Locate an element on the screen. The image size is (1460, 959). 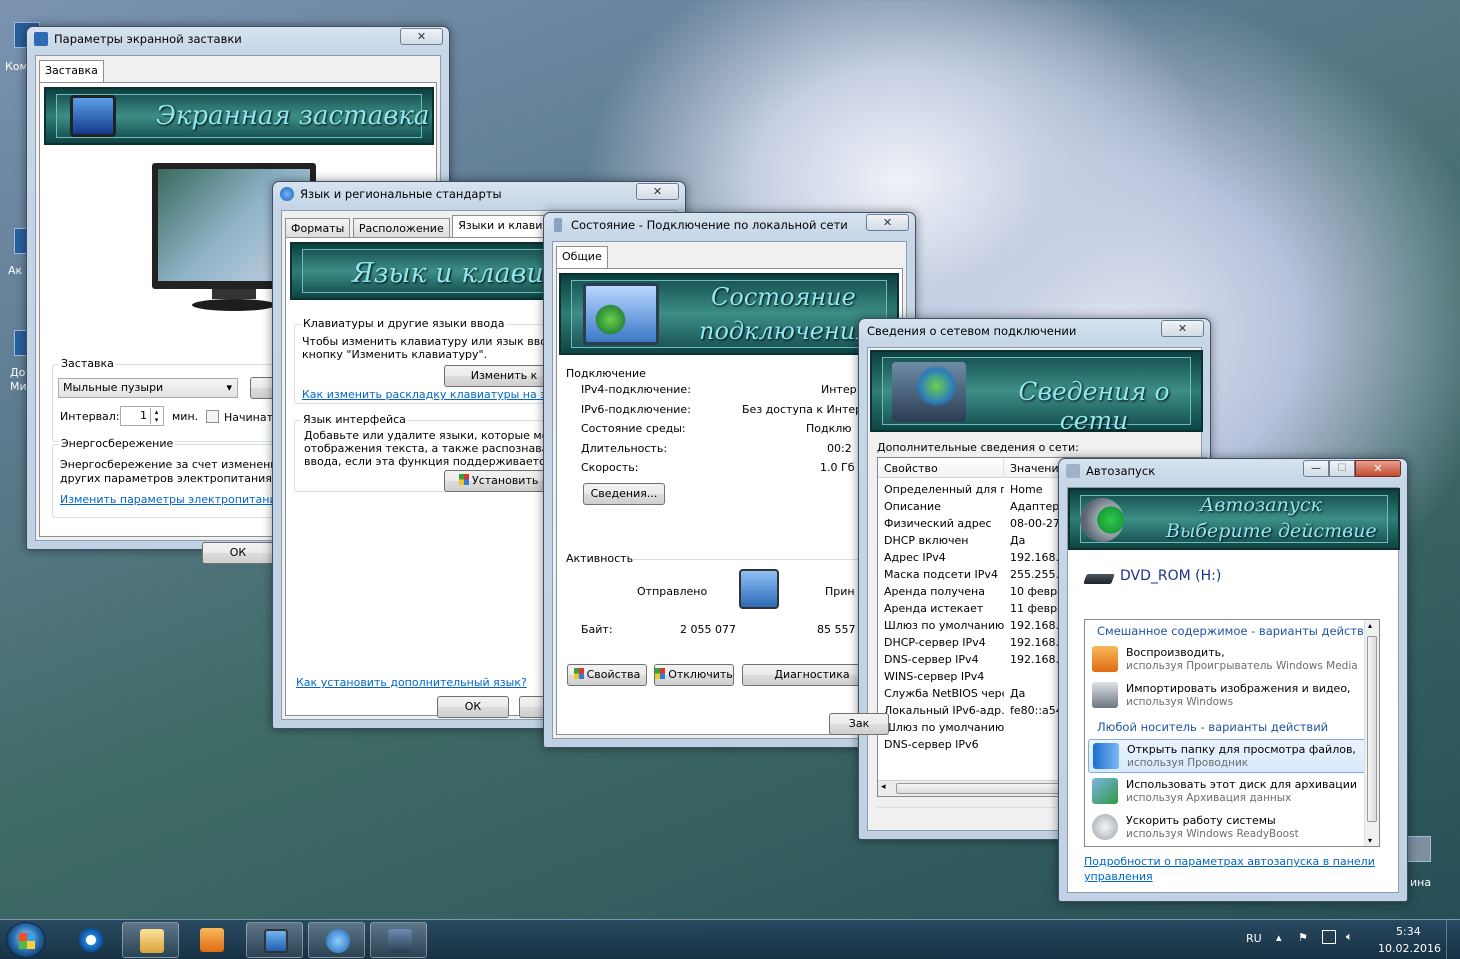
value-cell: 08-00-27- is located at coordinates (1037, 523).